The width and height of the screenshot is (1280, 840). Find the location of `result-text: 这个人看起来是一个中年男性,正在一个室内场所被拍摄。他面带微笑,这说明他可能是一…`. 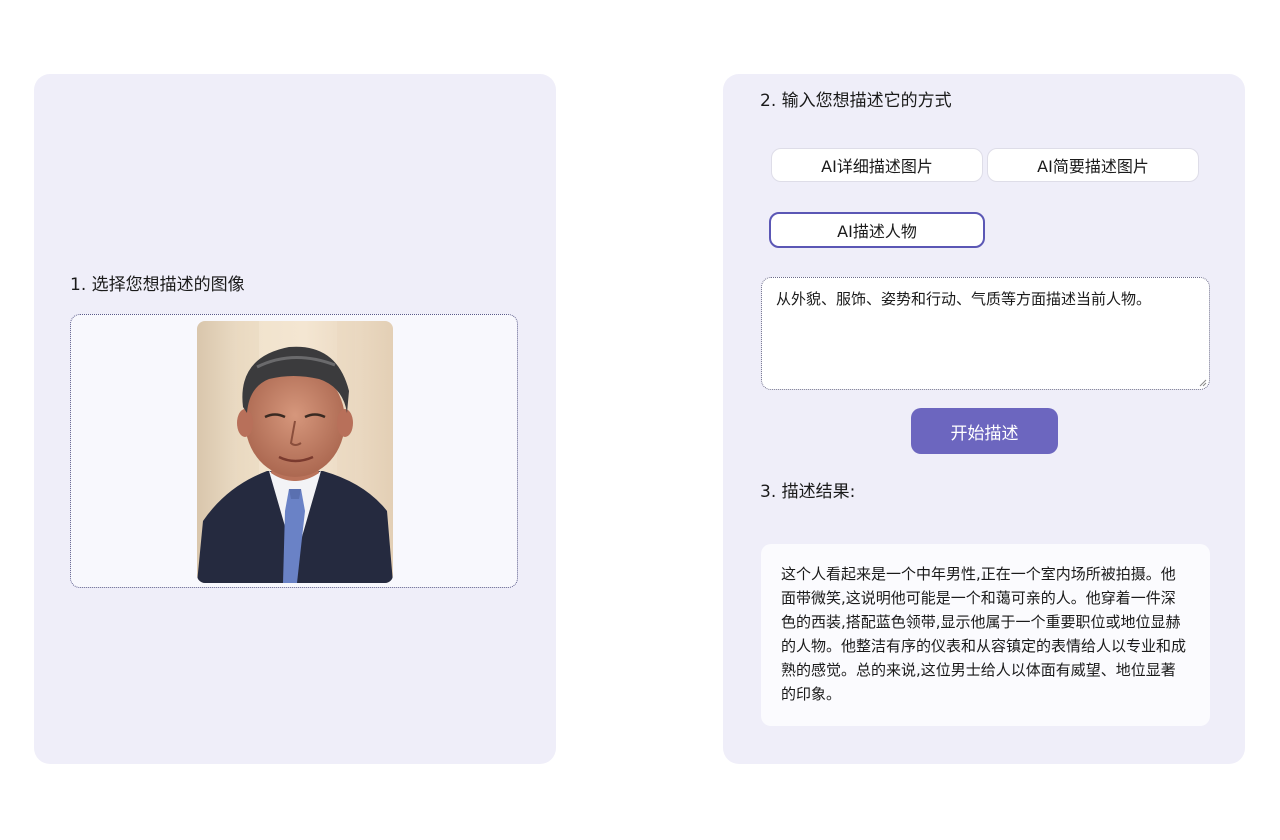

result-text: 这个人看起来是一个中年男性,正在一个室内场所被拍摄。他面带微笑,这说明他可能是一… is located at coordinates (984, 634).